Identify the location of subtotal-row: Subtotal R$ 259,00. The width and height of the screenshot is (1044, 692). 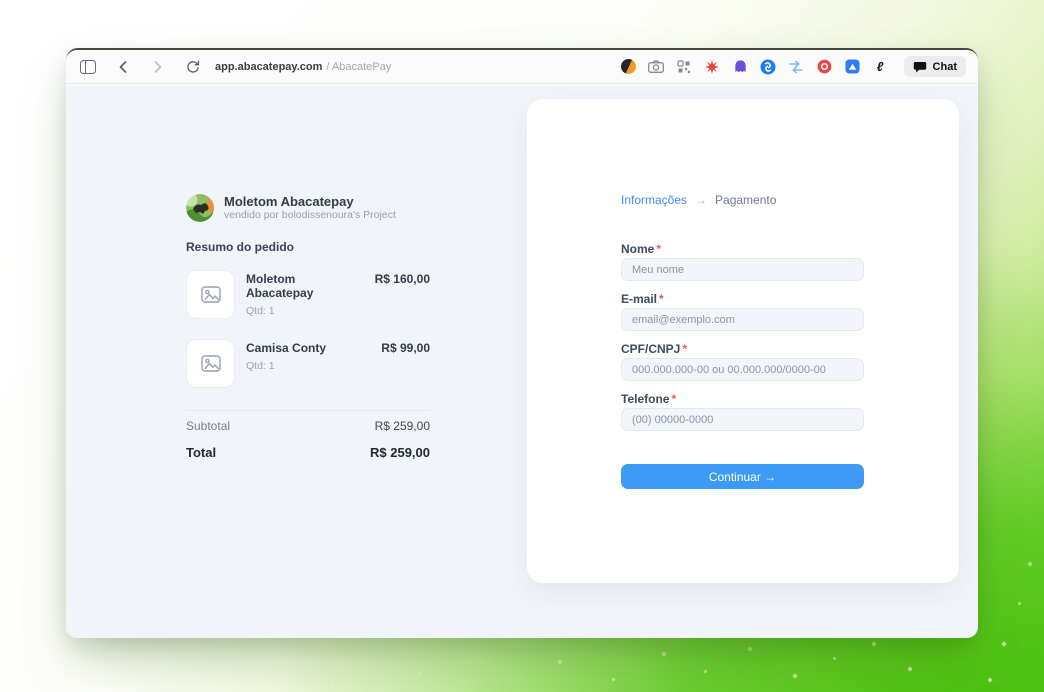
(308, 426).